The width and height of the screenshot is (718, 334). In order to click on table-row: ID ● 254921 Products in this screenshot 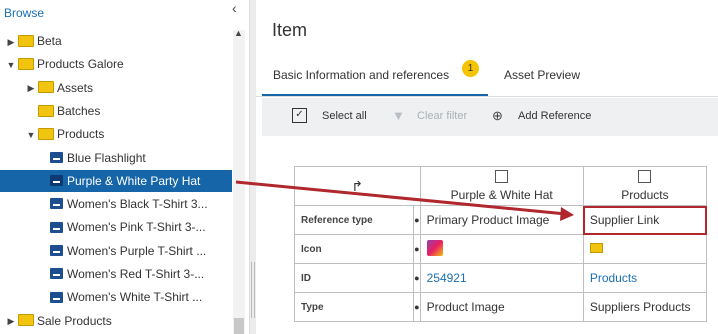, I will do `click(500, 278)`.